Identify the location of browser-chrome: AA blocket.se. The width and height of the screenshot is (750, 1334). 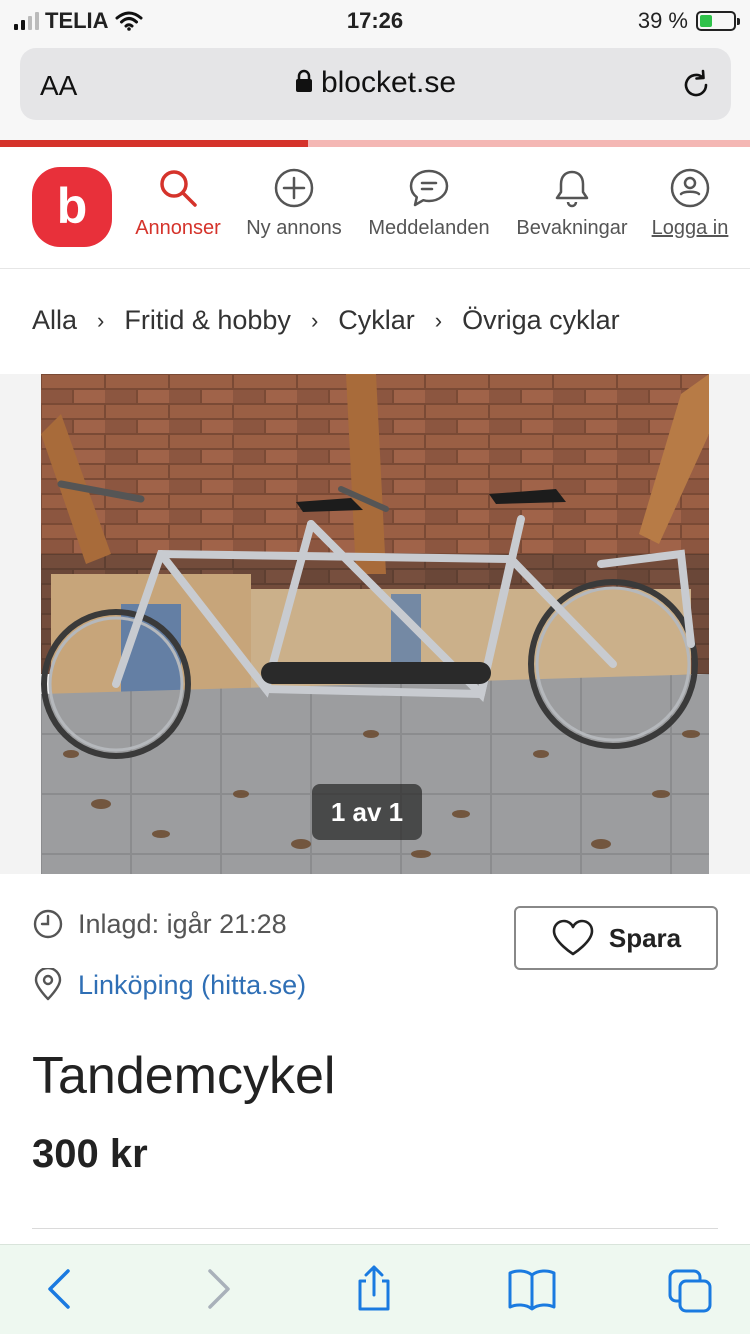
(375, 90).